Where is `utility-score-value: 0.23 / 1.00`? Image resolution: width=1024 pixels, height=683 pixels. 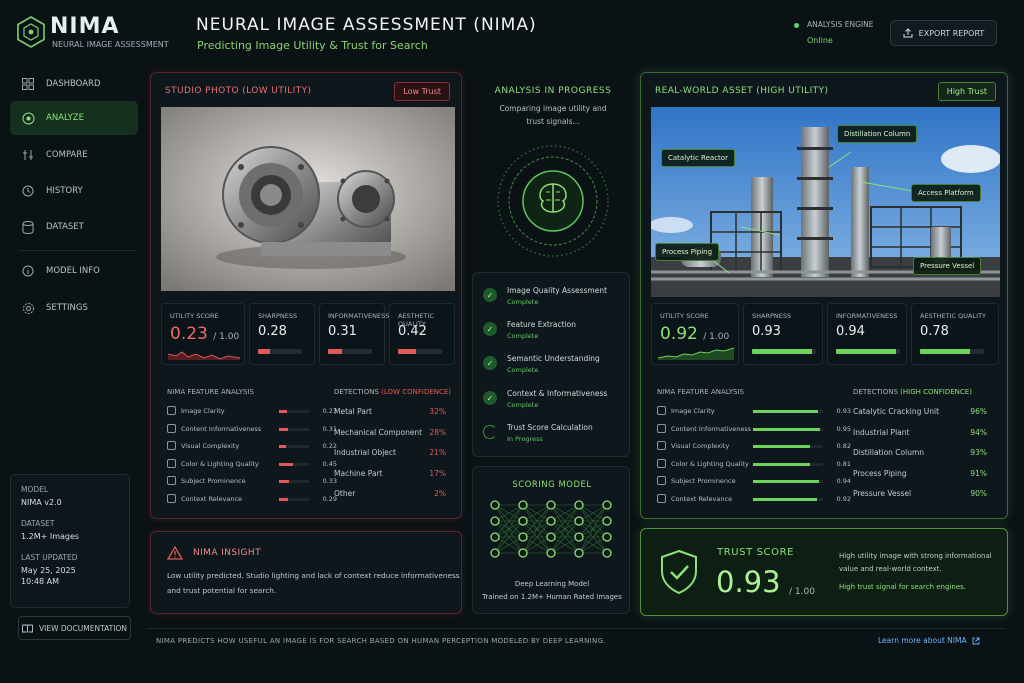 utility-score-value: 0.23 / 1.00 is located at coordinates (205, 334).